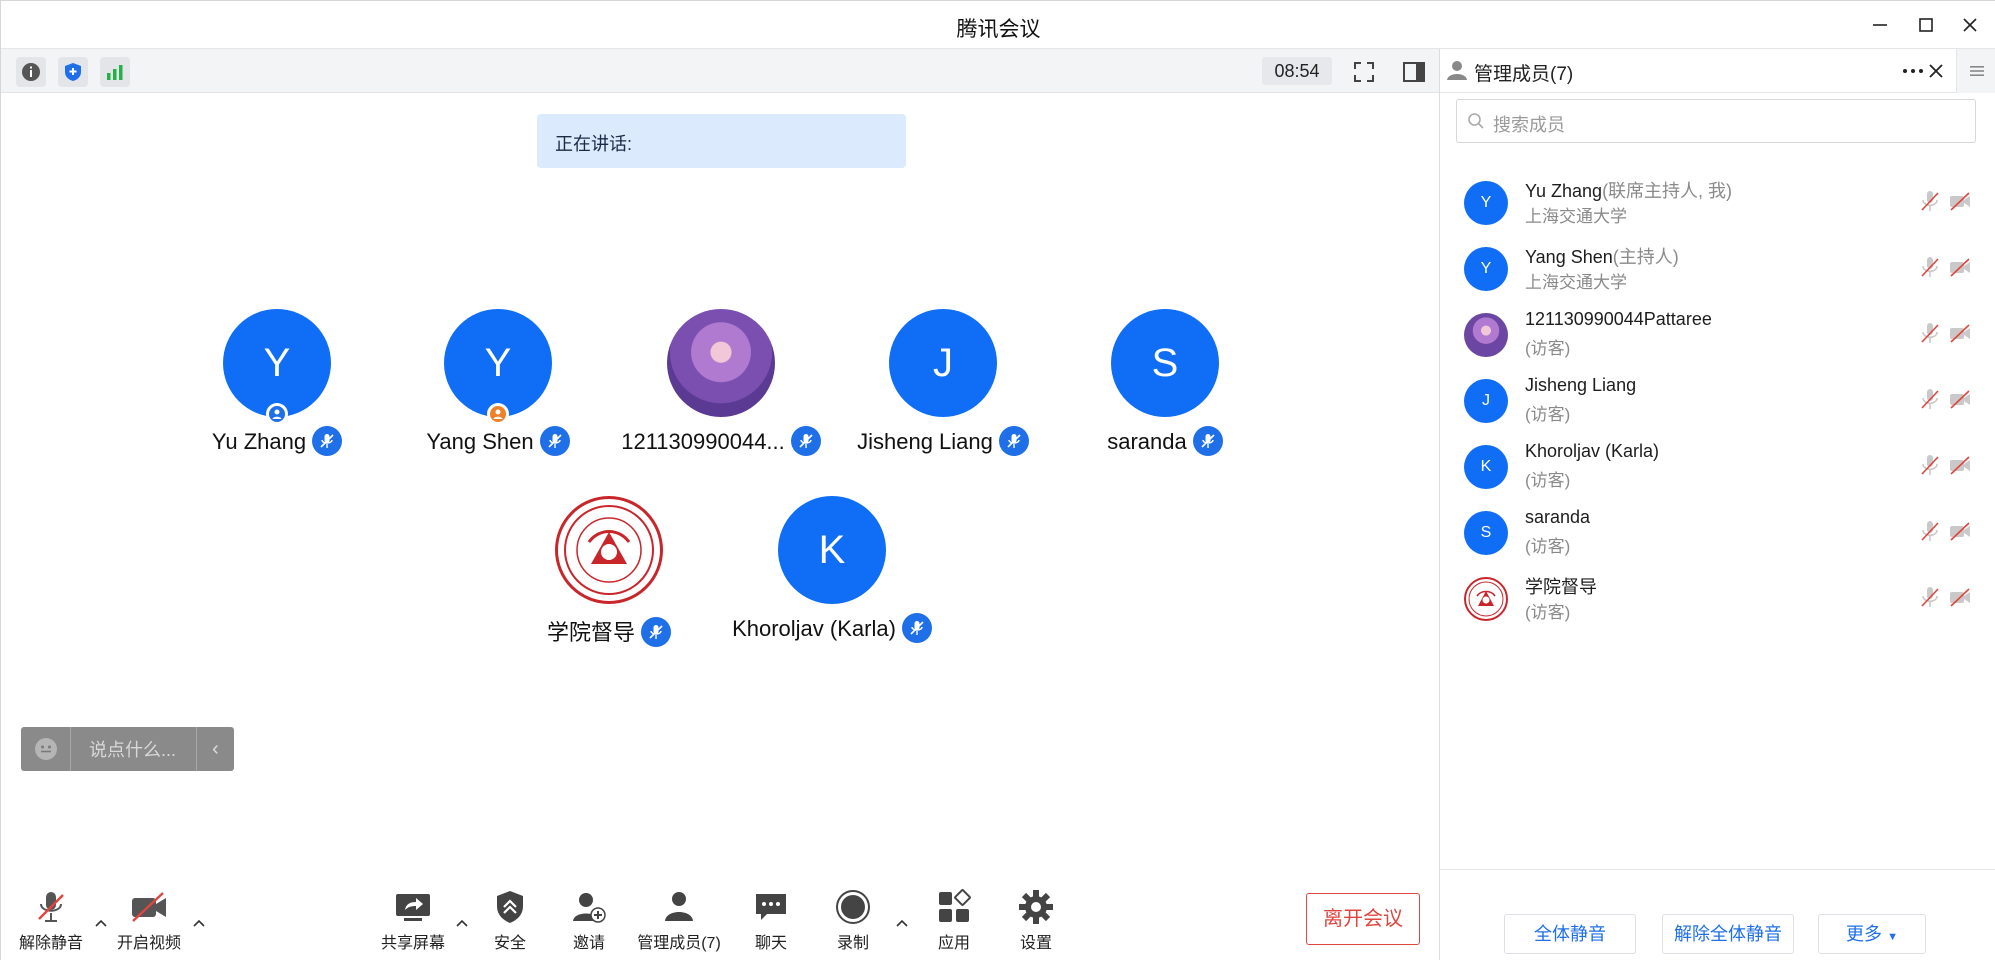 This screenshot has height=960, width=1995. I want to click on participant-tile: J Jisheng Liang, so click(943, 389).